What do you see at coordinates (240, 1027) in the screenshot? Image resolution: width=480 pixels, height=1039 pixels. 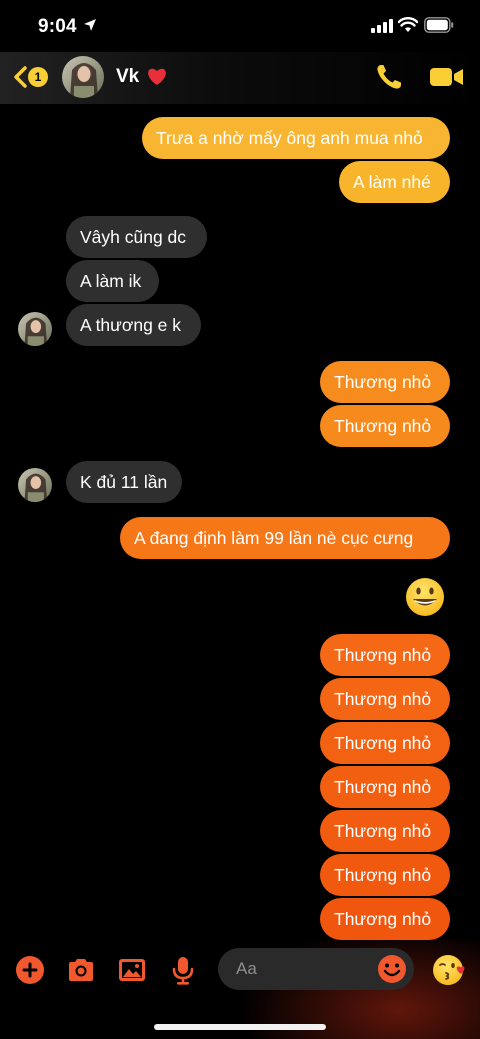 I see `home-indicator` at bounding box center [240, 1027].